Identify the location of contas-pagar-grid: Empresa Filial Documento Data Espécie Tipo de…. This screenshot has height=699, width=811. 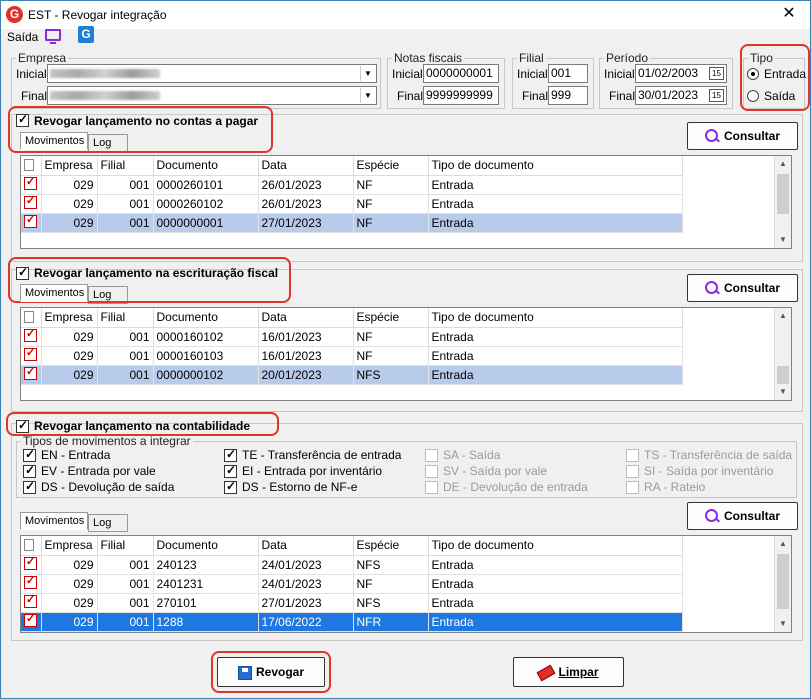
(406, 202).